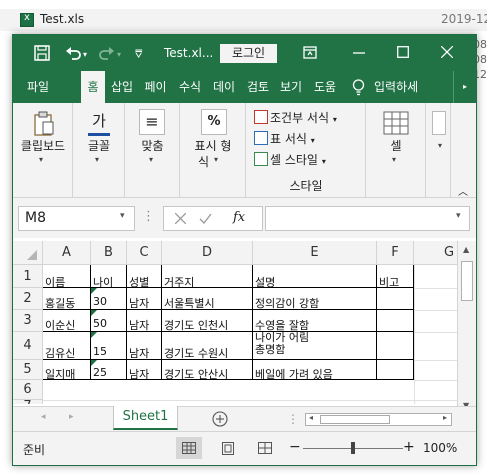  Describe the element at coordinates (389, 282) in the screenshot. I see `cell: 비고` at that location.